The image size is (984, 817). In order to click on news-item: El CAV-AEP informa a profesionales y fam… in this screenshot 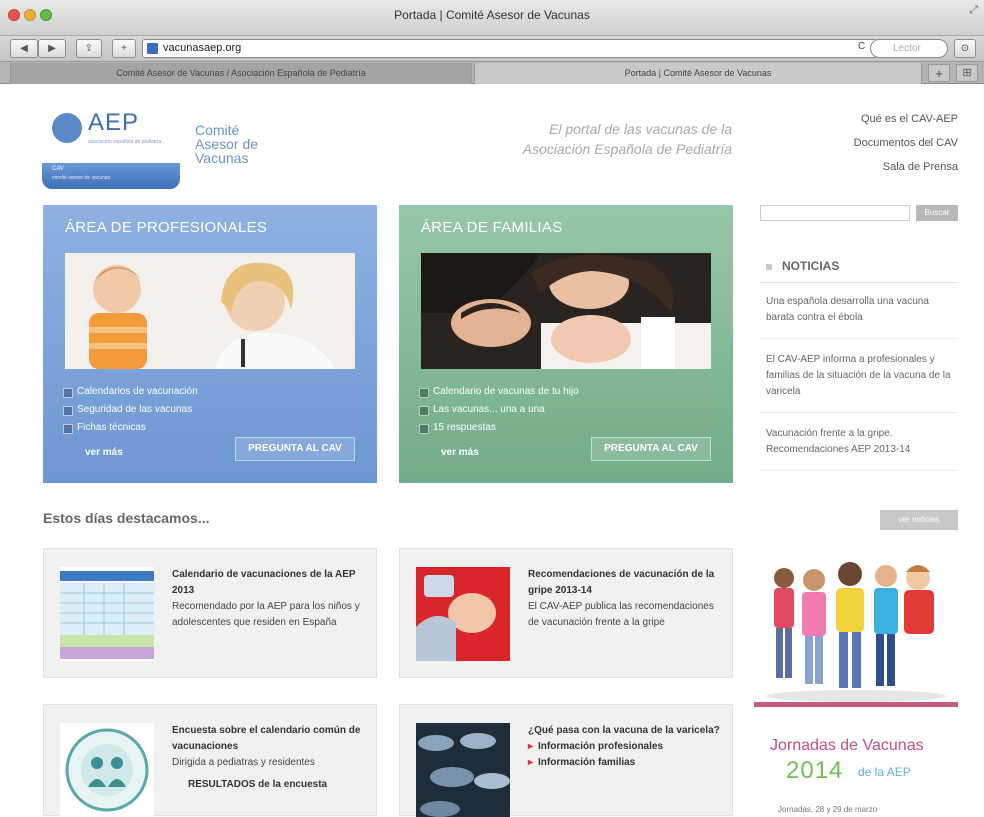, I will do `click(859, 381)`.